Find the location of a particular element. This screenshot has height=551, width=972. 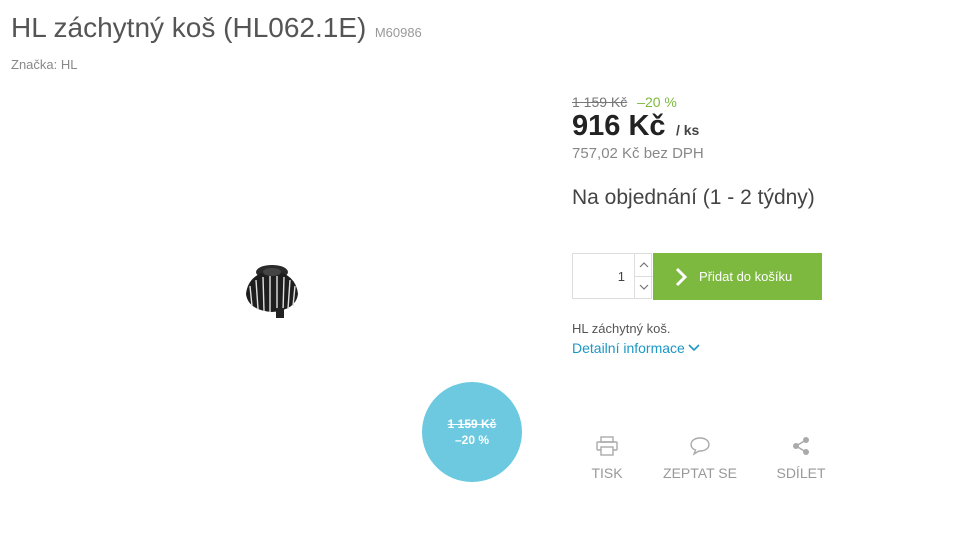

detail-info-label: Detailní informace is located at coordinates (628, 348).